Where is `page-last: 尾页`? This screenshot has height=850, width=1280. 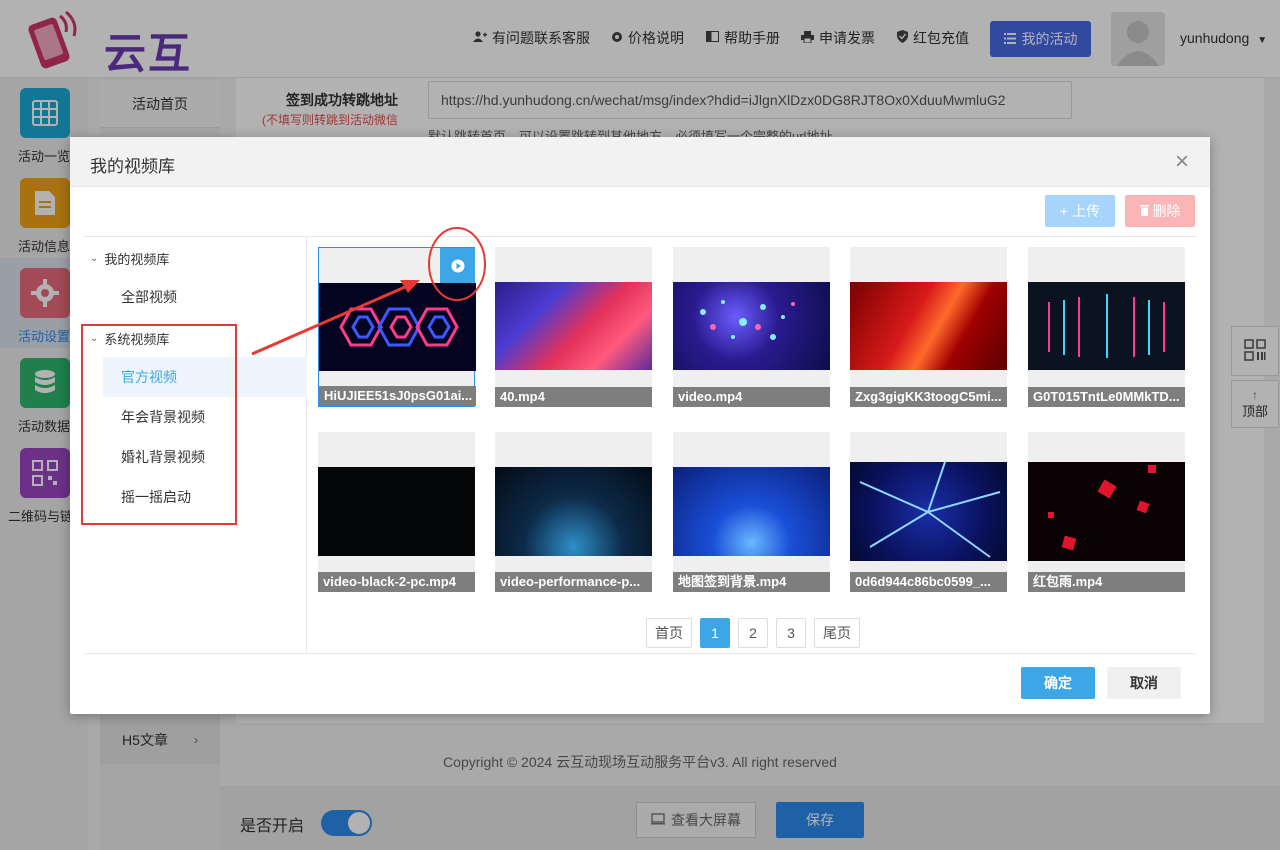
page-last: 尾页 is located at coordinates (837, 633).